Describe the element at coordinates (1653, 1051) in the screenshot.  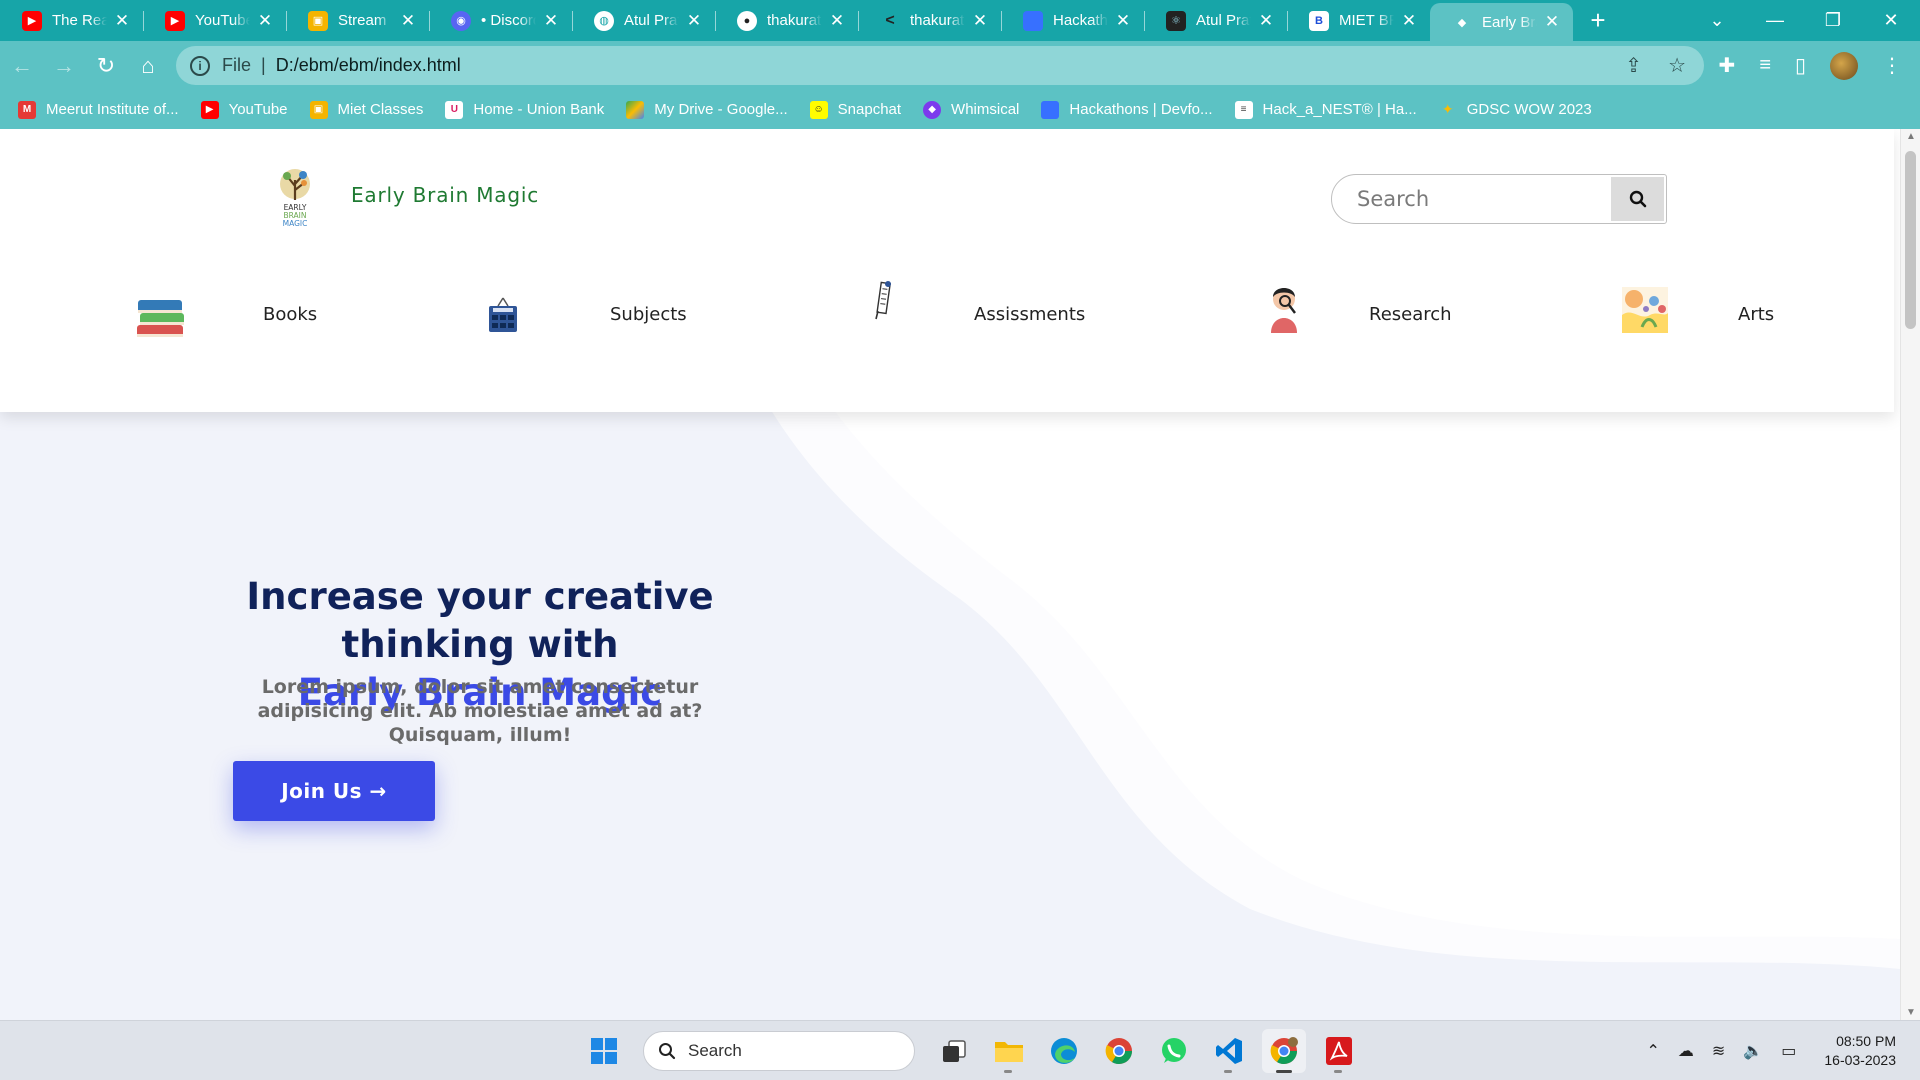
I see `chevron-up-icon: ⌃` at that location.